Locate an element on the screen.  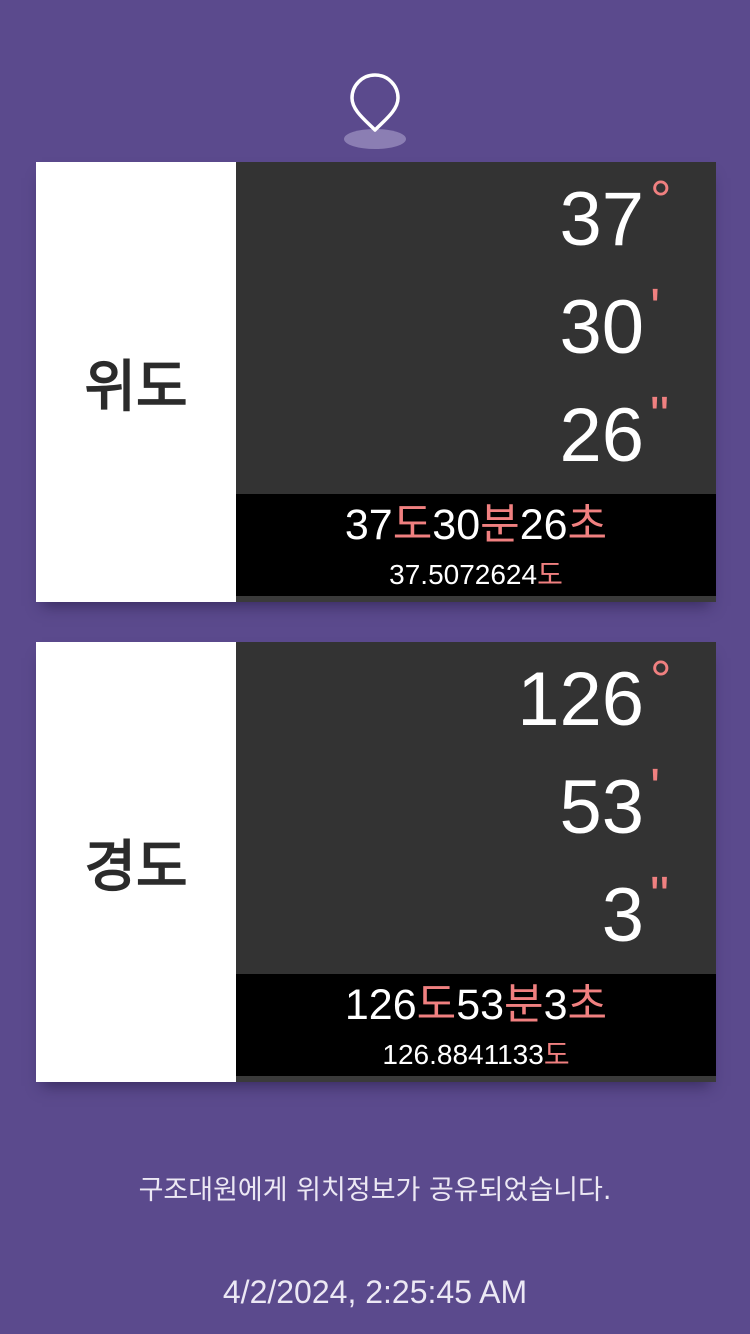
longitude-bottom-bar is located at coordinates (476, 1079).